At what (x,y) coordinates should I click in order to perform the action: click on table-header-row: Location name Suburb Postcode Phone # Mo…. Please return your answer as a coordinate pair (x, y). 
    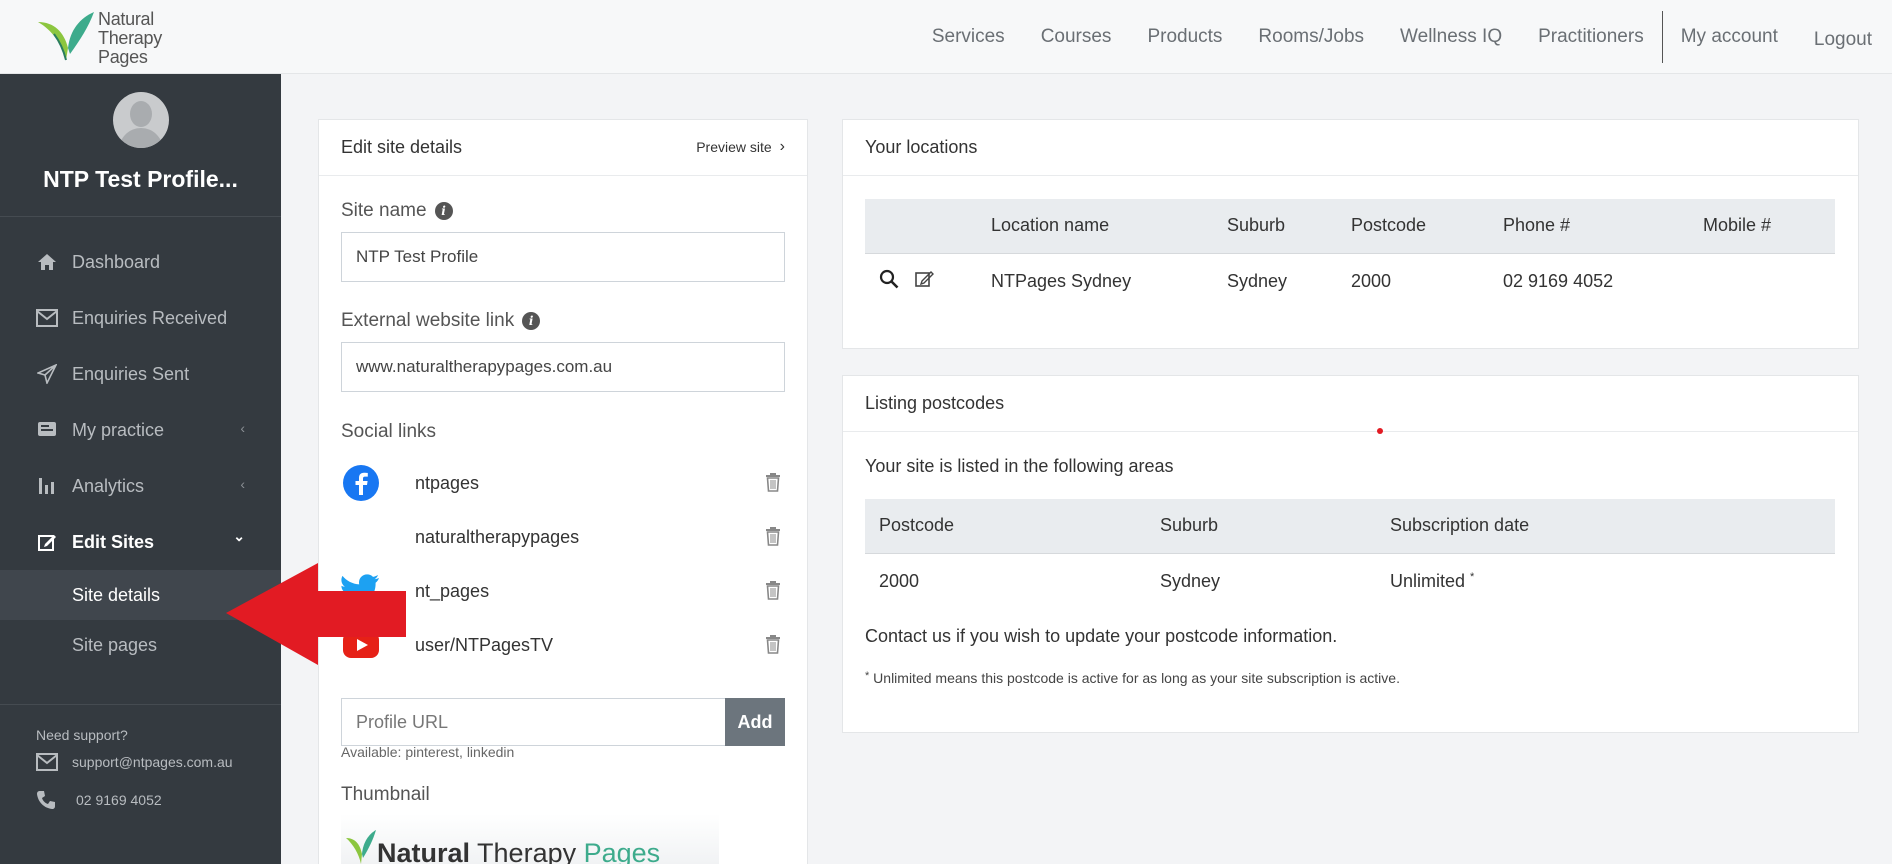
    Looking at the image, I should click on (1350, 226).